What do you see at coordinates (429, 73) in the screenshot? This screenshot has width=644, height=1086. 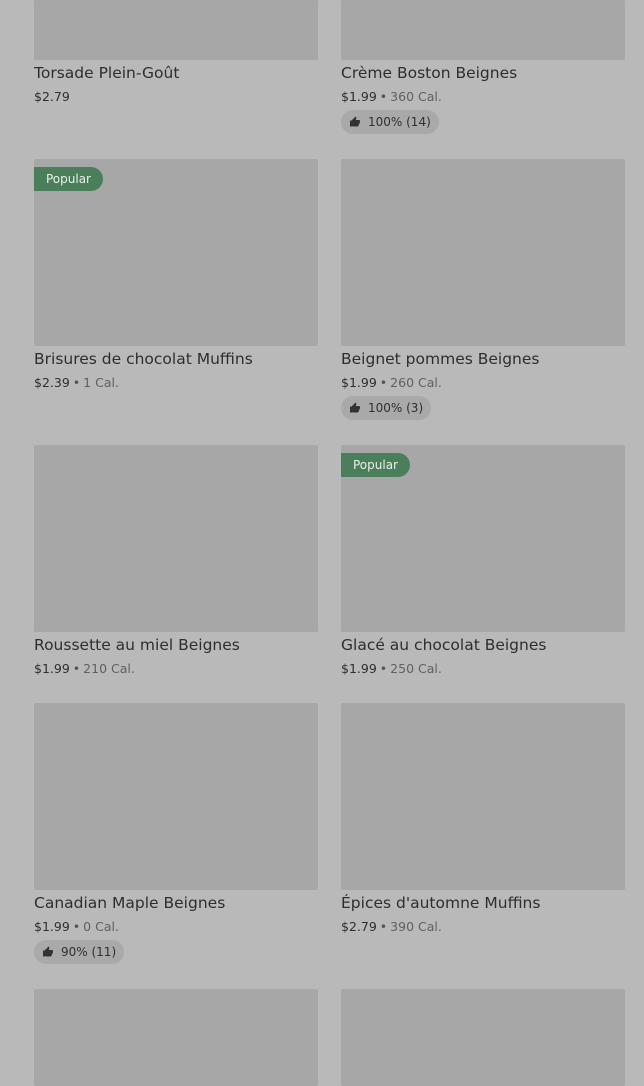 I see `product-name: Crème Boston Beignes` at bounding box center [429, 73].